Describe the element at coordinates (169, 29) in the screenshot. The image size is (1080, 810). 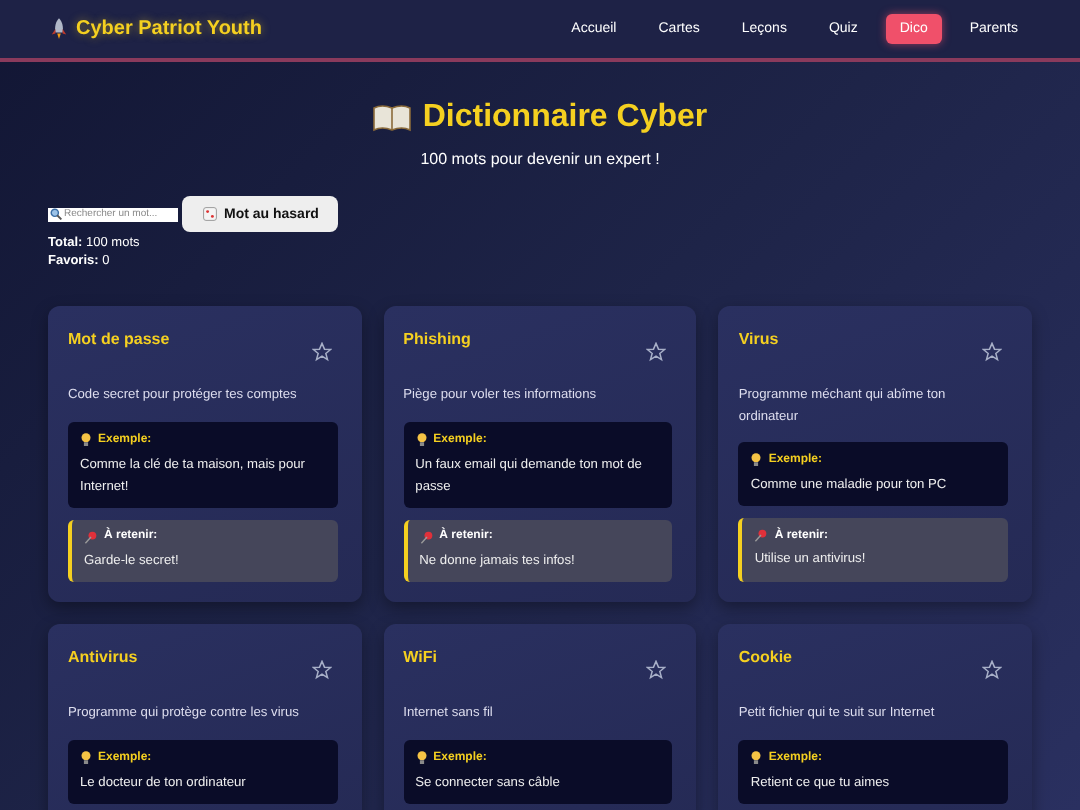
I see `brand-name: Cyber Patriot Youth` at that location.